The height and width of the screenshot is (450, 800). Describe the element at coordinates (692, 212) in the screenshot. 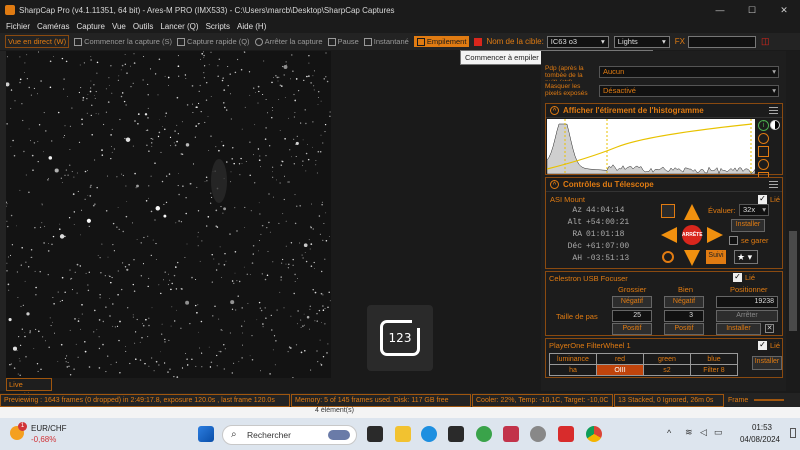

I see `north-arrow-button` at that location.